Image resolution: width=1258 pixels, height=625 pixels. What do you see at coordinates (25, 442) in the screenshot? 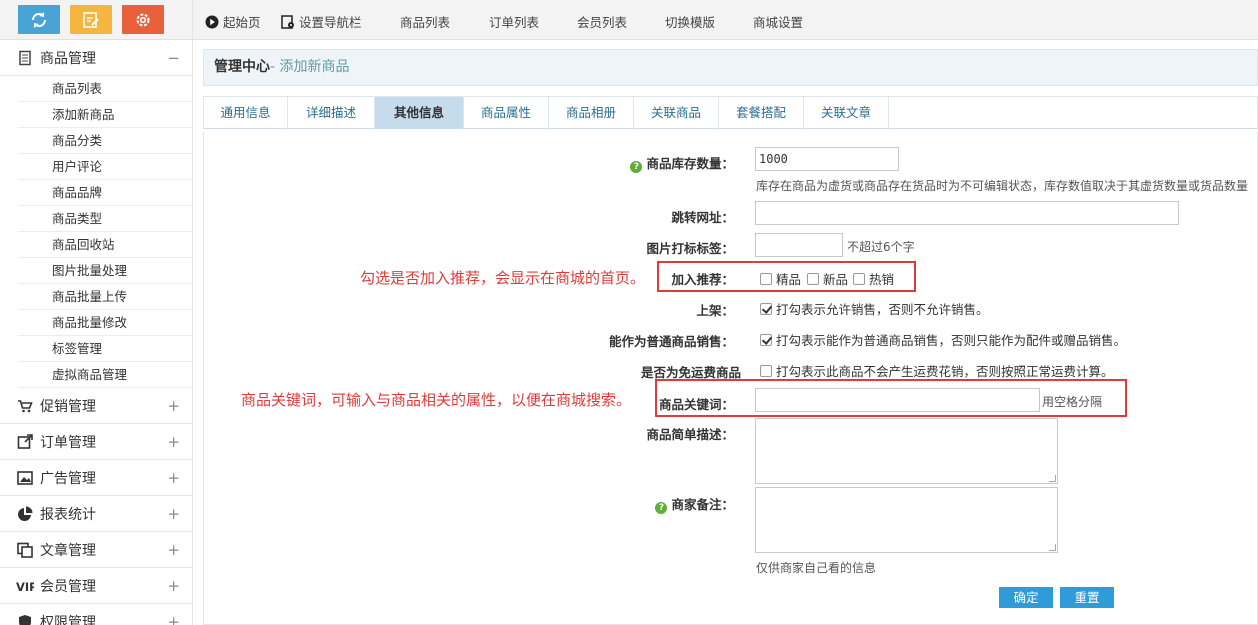
I see `external-link-icon` at bounding box center [25, 442].